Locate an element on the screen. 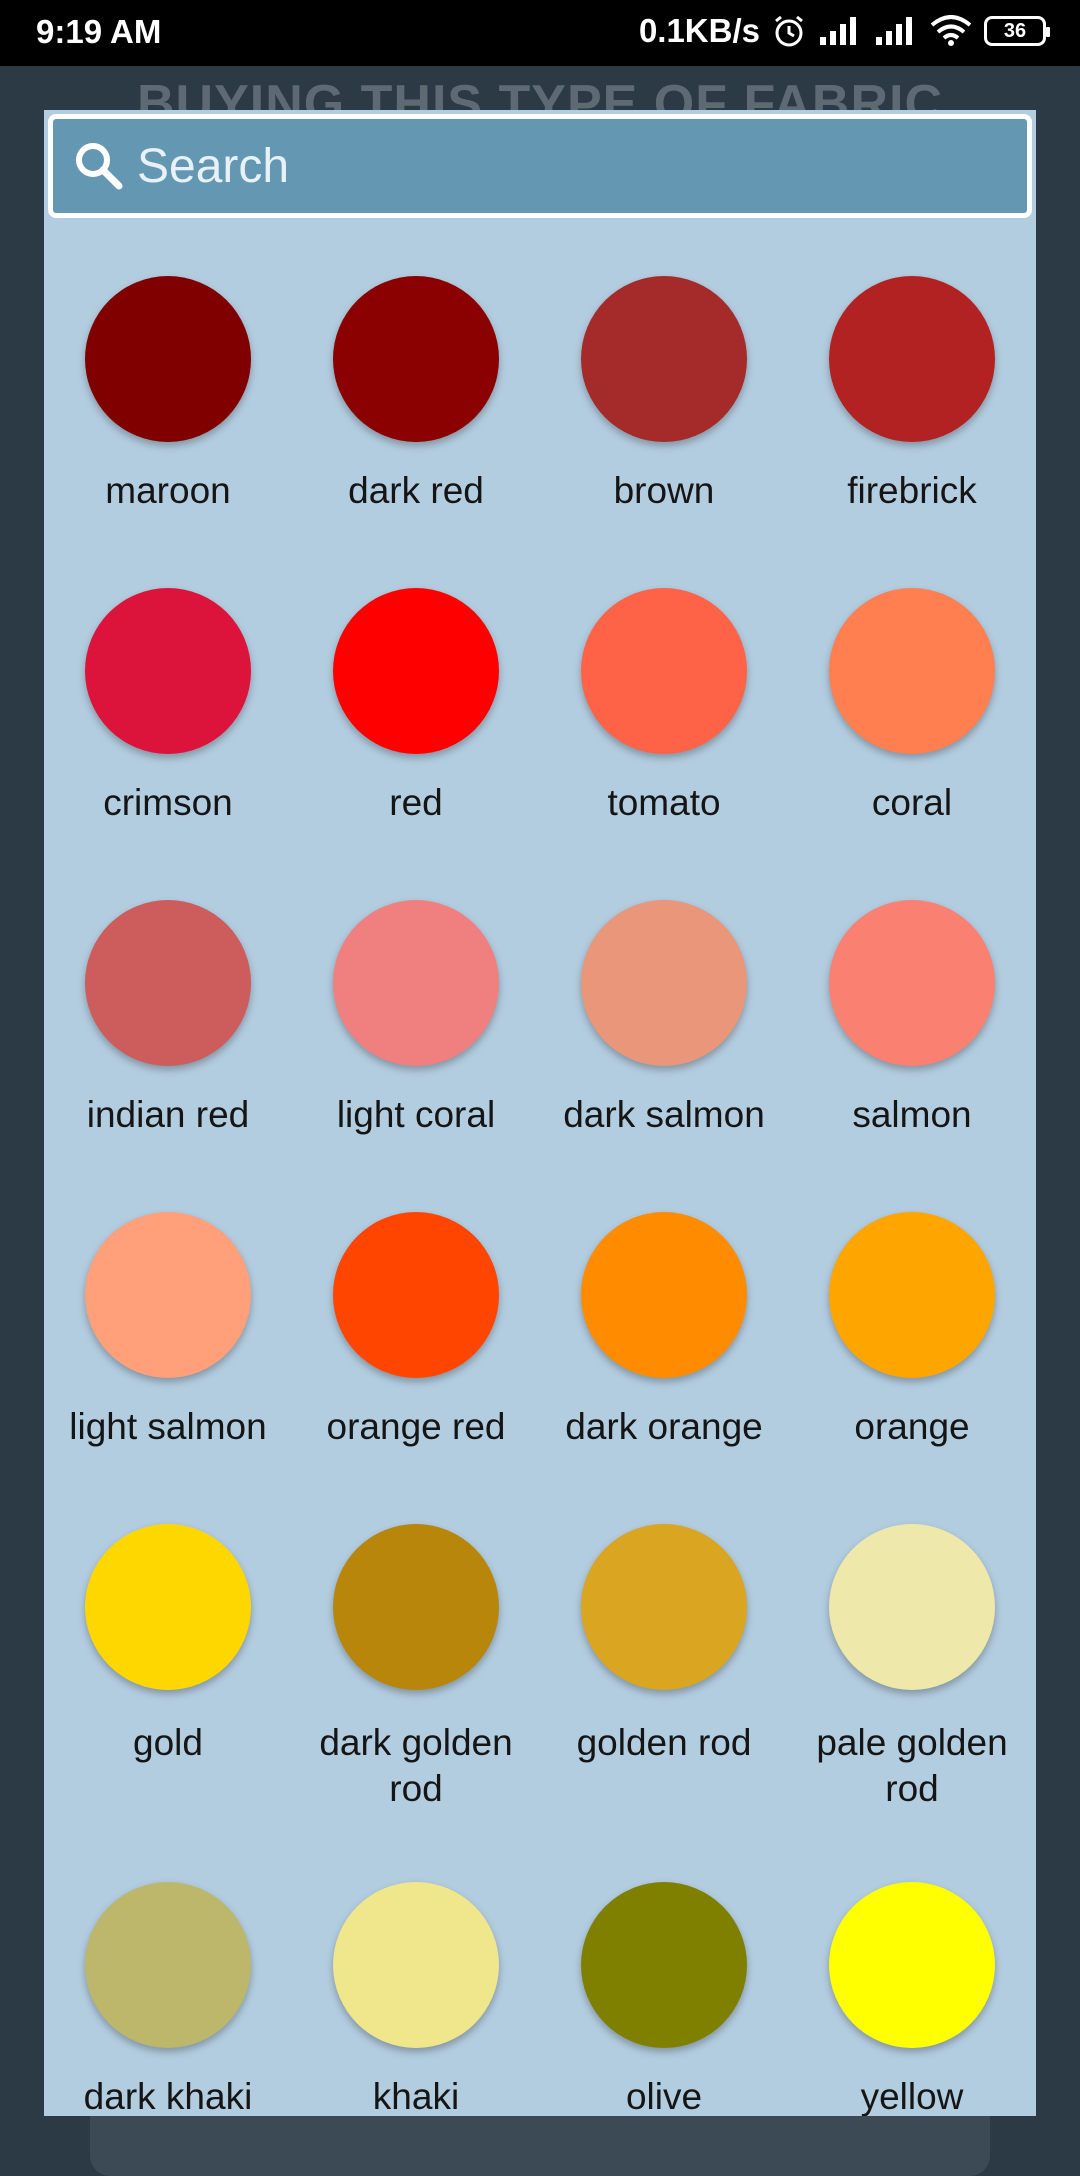  color-label: light coral is located at coordinates (416, 1114).